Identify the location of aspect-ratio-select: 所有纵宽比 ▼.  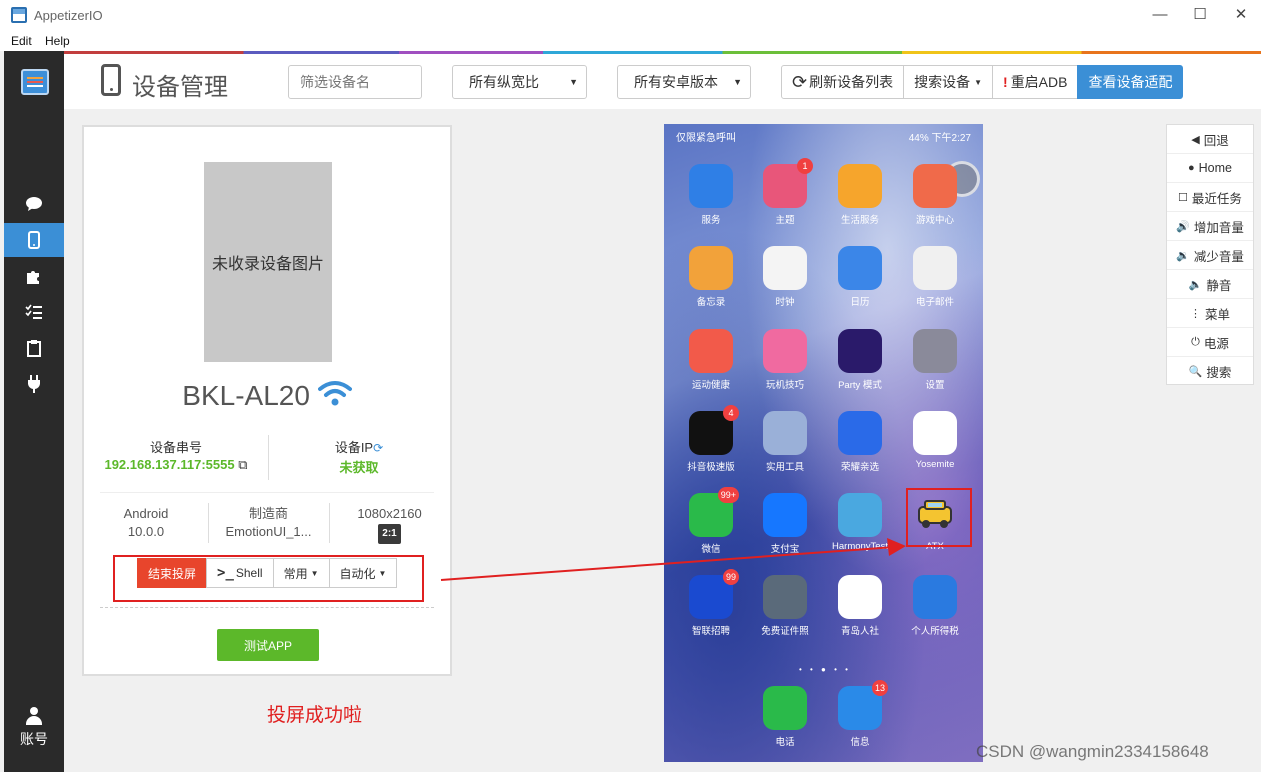
(519, 82).